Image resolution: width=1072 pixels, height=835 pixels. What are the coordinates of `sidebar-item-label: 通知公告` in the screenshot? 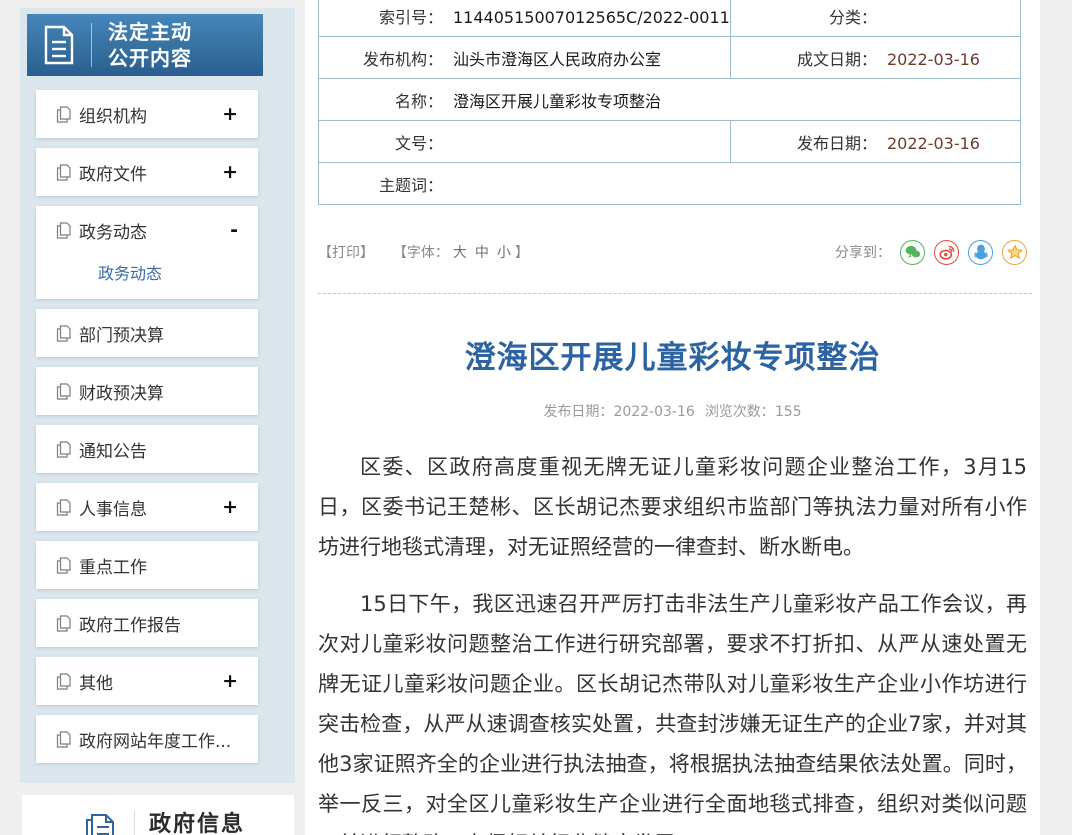 It's located at (113, 451).